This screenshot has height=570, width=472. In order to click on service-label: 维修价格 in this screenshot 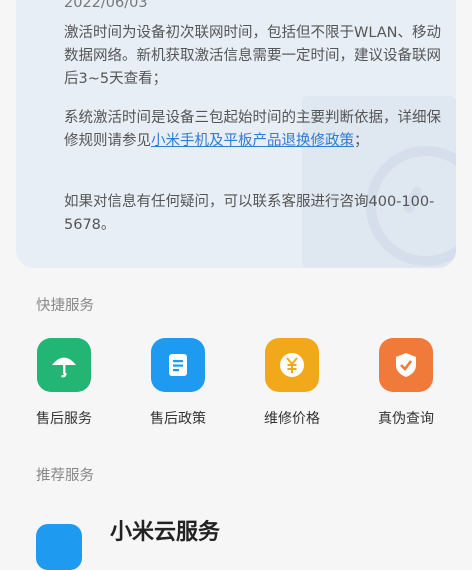, I will do `click(292, 419)`.